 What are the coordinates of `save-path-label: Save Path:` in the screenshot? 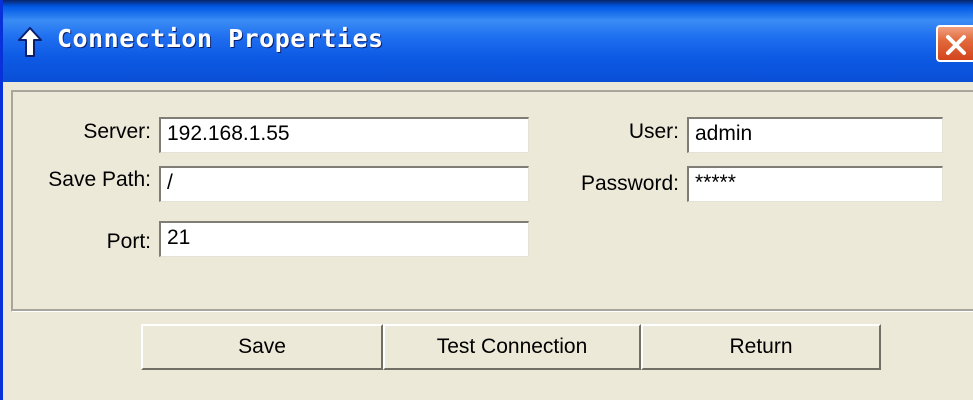 It's located at (99, 179).